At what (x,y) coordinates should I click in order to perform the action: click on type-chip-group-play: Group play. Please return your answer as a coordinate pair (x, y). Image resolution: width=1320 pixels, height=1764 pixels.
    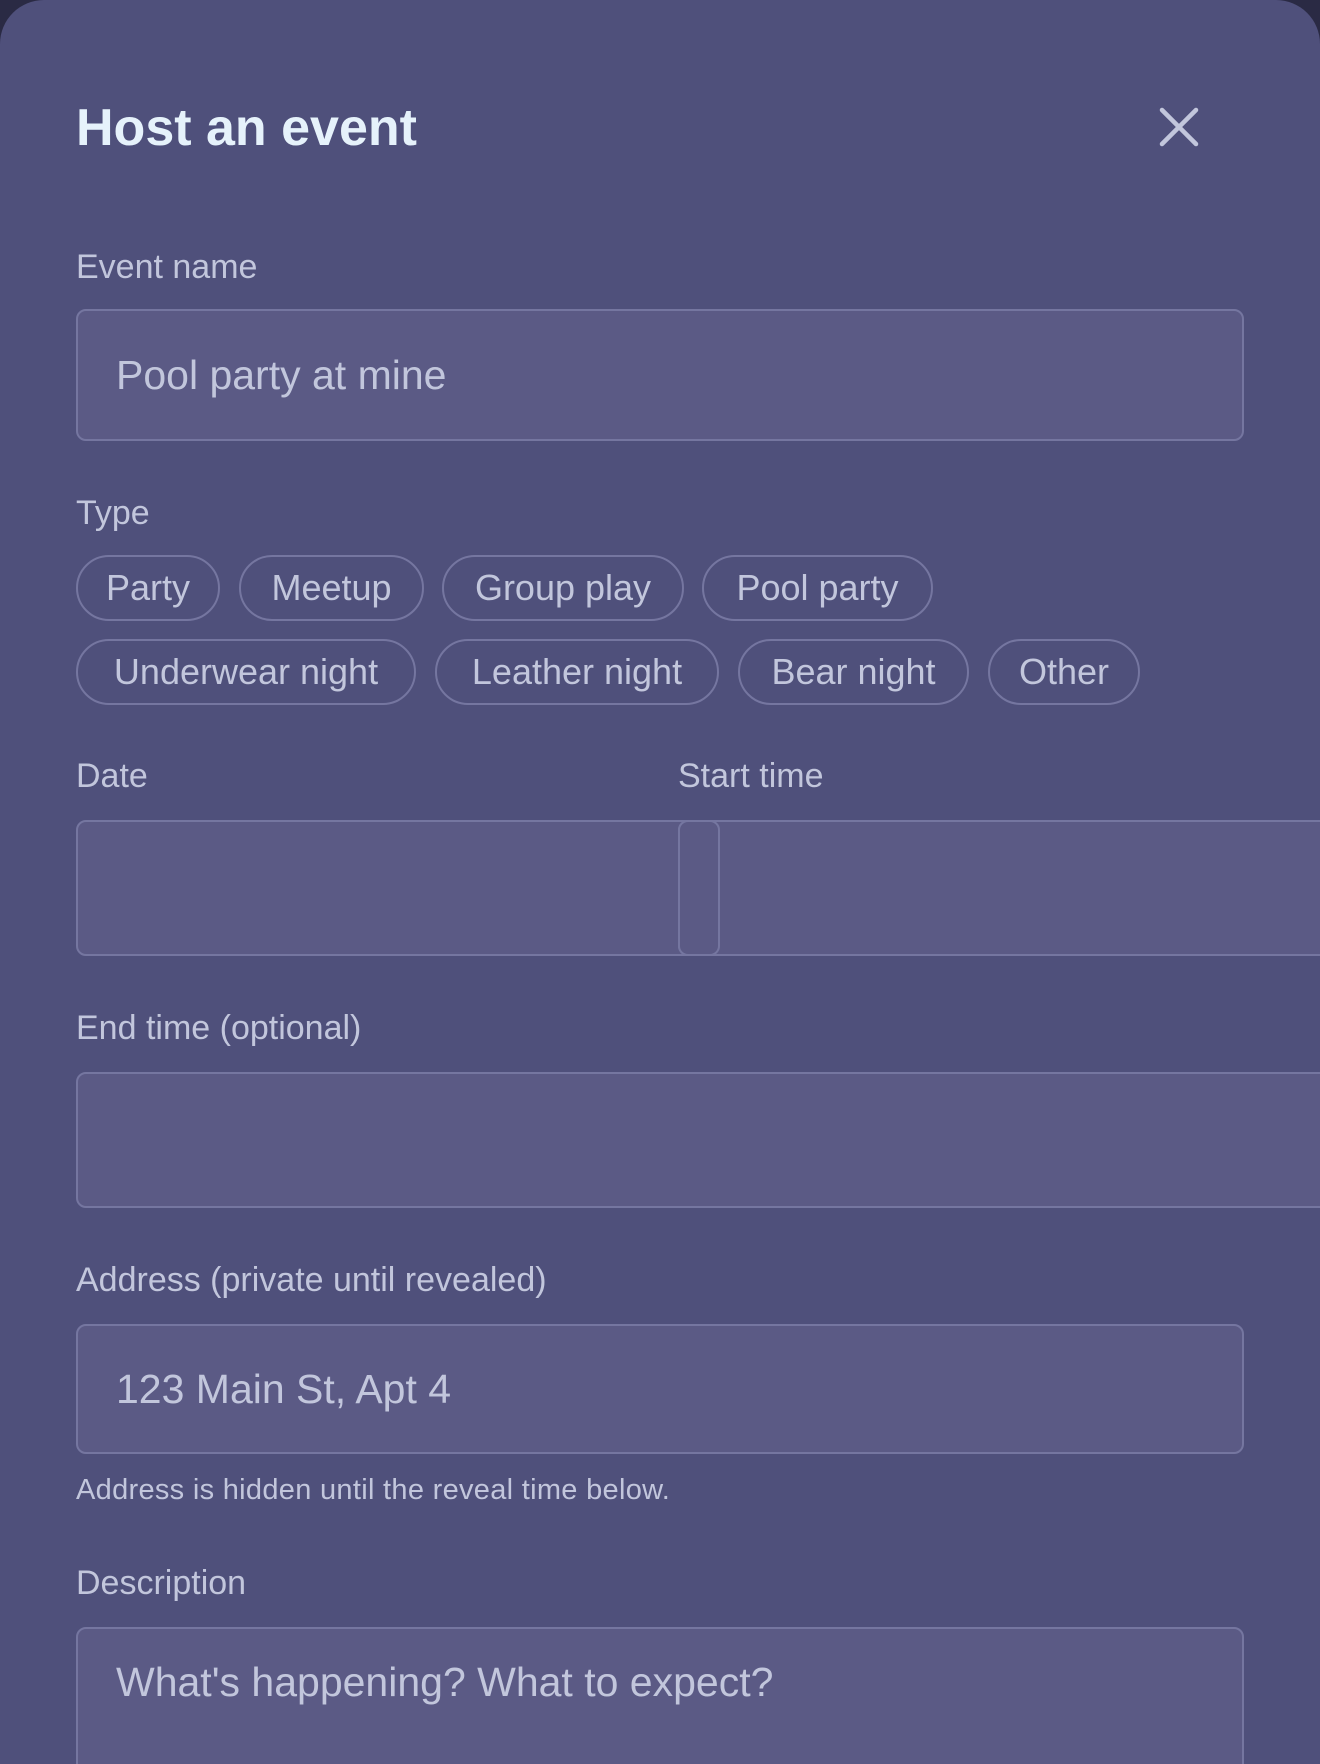
    Looking at the image, I should click on (563, 588).